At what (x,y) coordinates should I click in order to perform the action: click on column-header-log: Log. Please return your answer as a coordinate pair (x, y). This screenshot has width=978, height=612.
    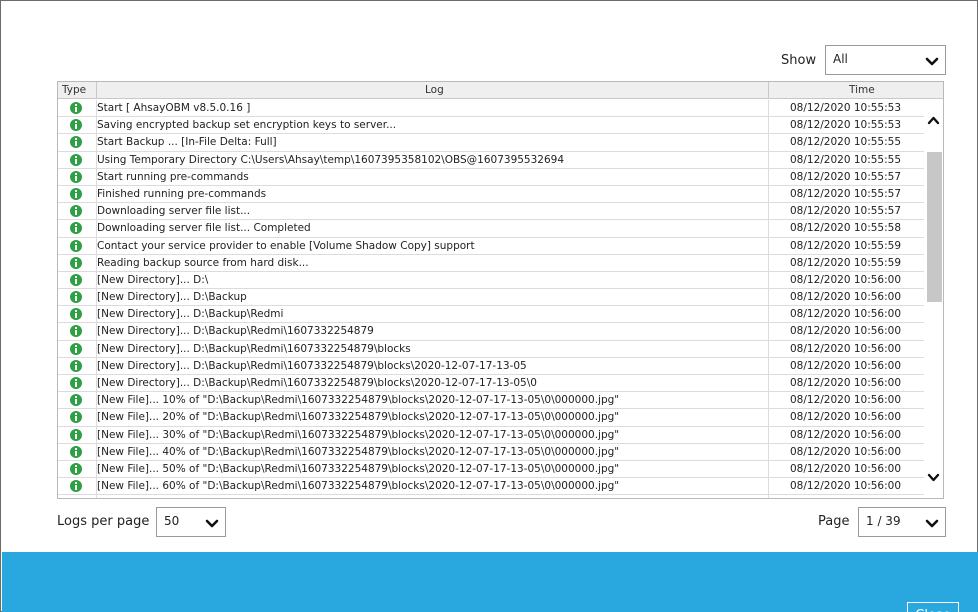
    Looking at the image, I should click on (434, 90).